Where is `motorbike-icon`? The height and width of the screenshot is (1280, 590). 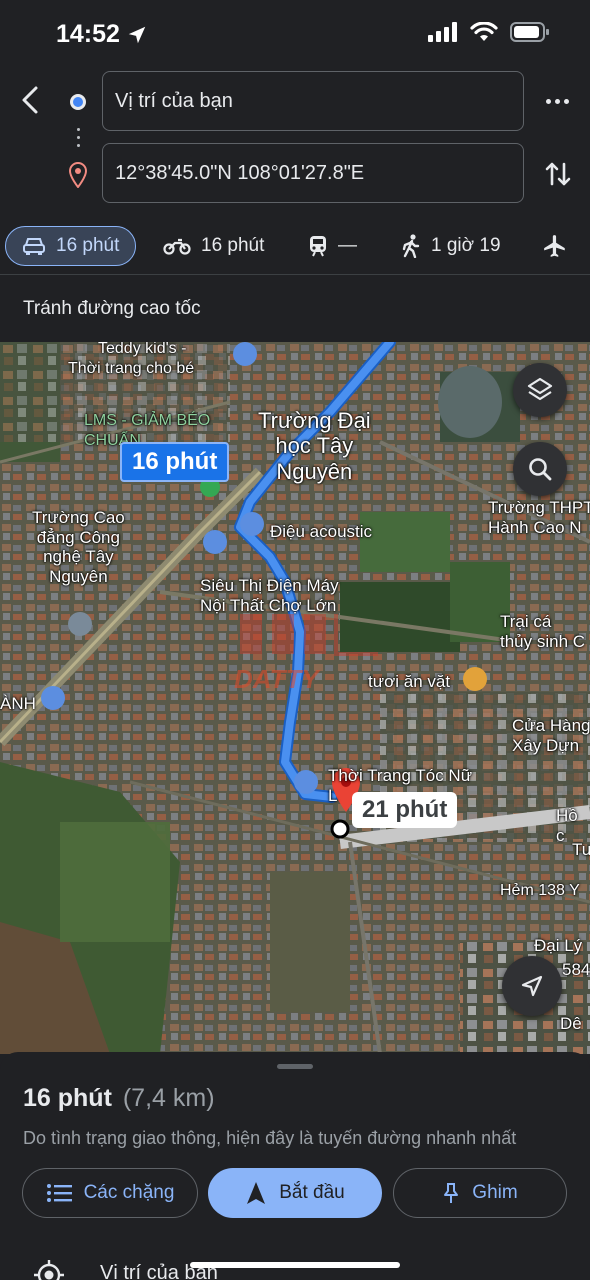 motorbike-icon is located at coordinates (177, 246).